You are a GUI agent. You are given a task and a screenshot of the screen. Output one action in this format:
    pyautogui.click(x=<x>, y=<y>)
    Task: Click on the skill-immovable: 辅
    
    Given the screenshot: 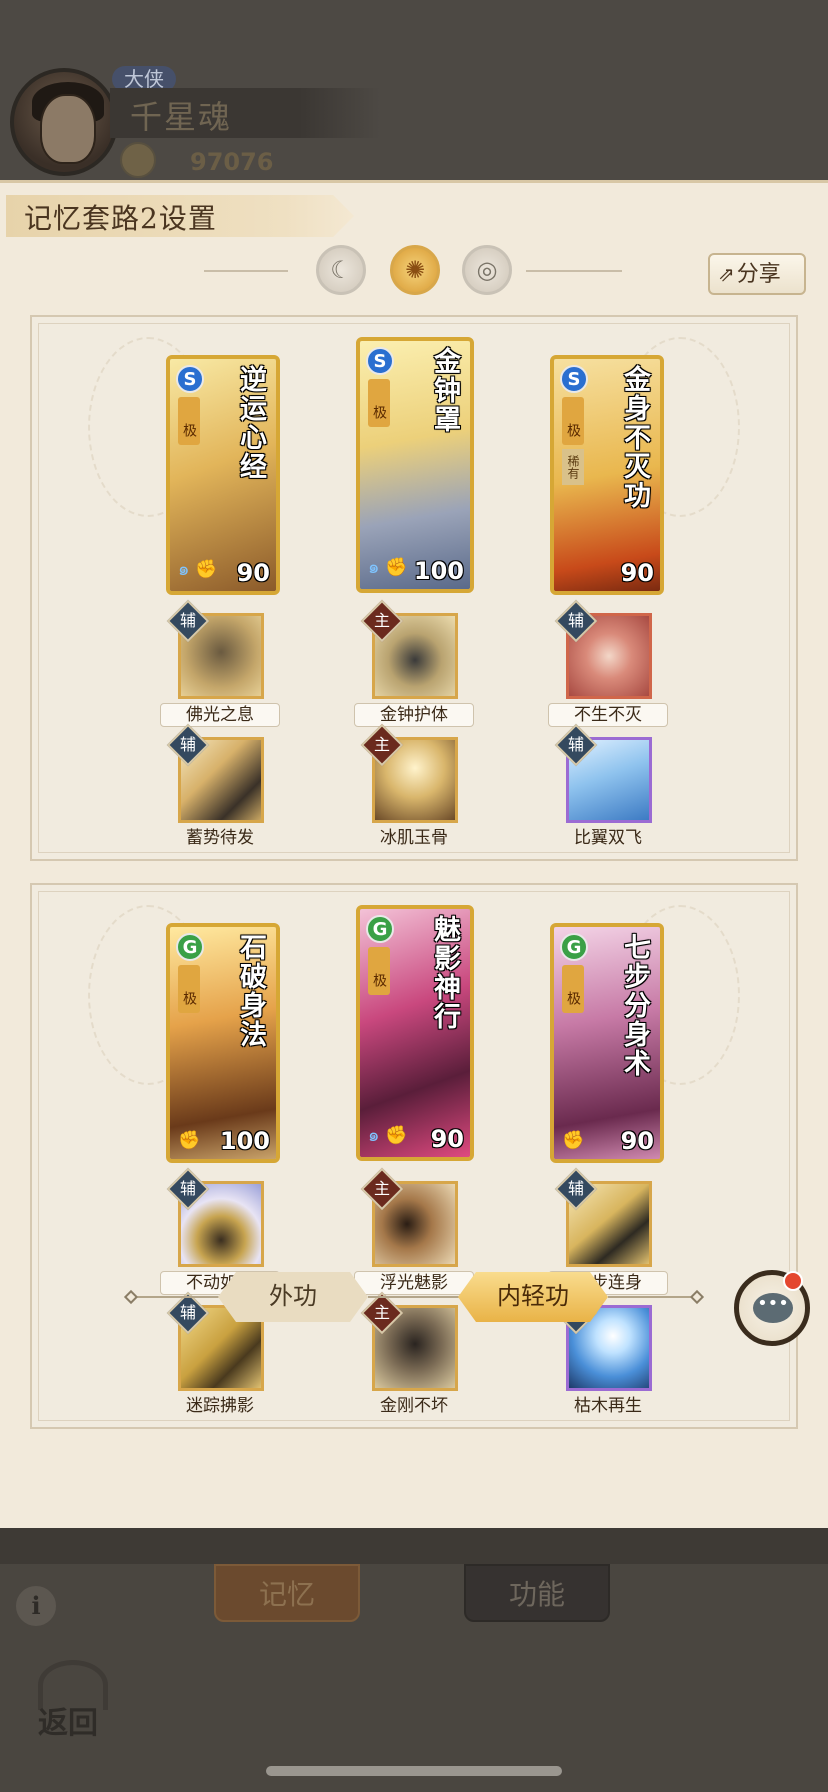 What is the action you would take?
    pyautogui.click(x=215, y=1217)
    